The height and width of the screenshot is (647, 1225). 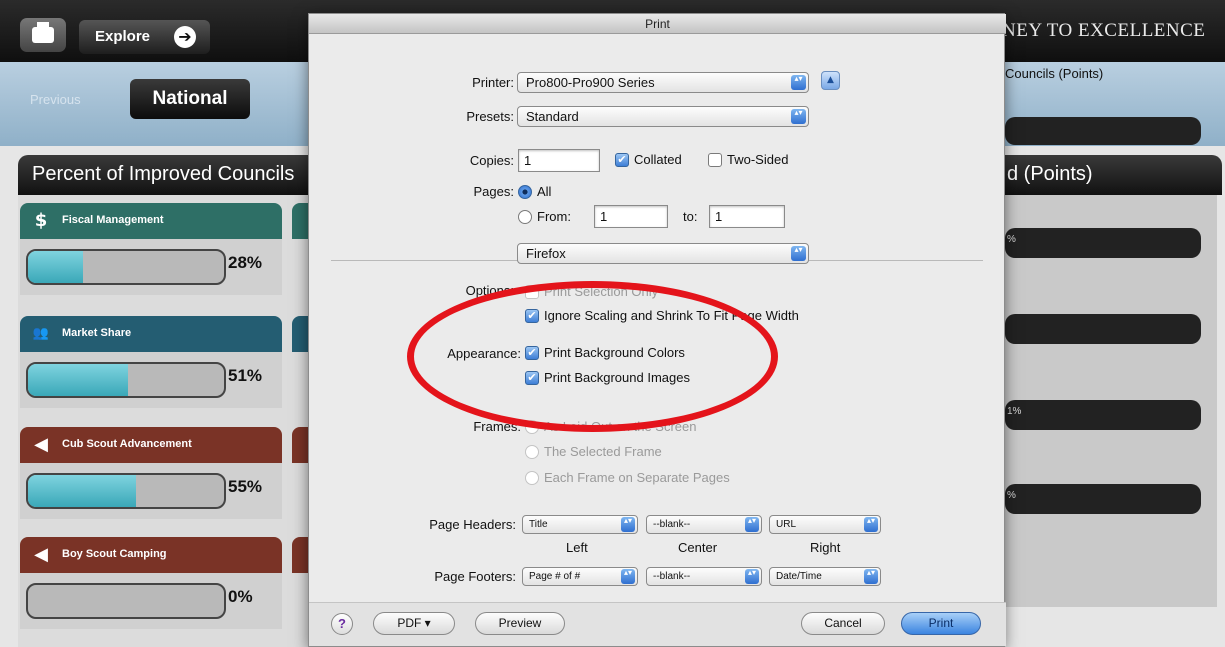 I want to click on previous-link: Previous, so click(x=55, y=99).